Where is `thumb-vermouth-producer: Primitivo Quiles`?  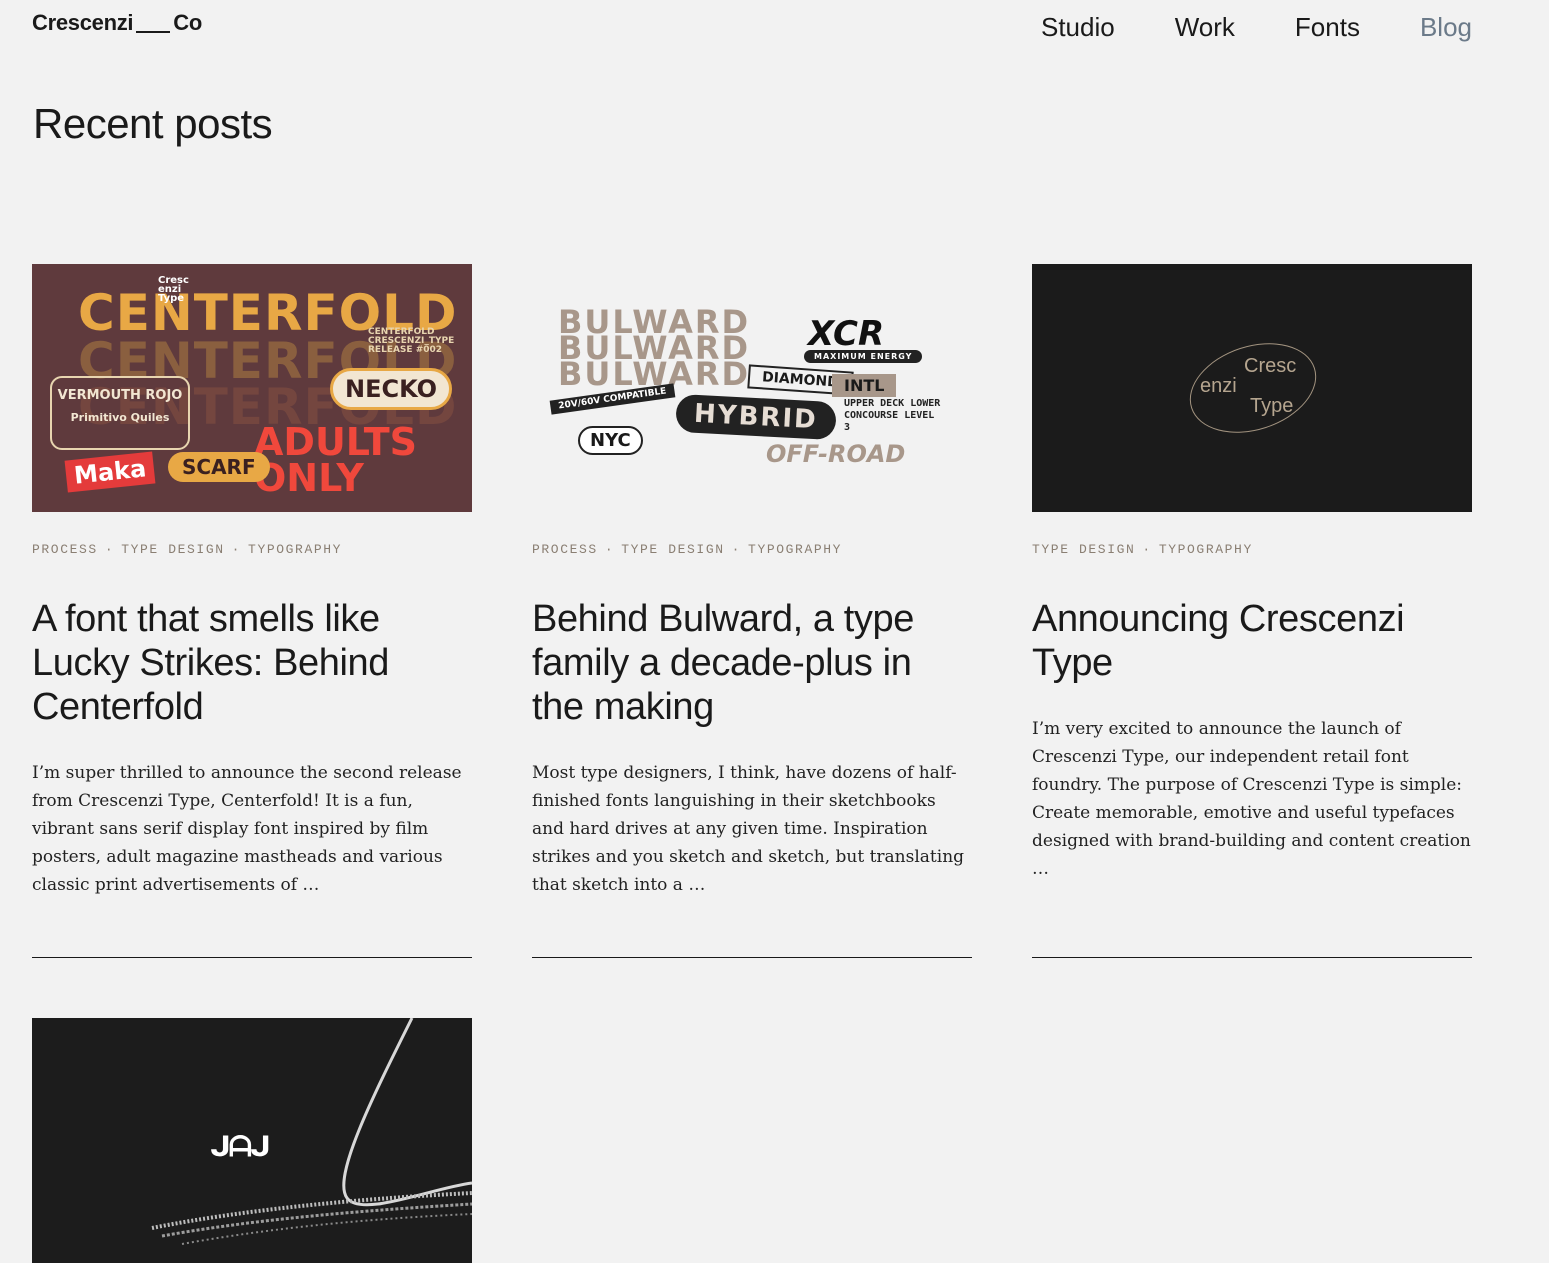
thumb-vermouth-producer: Primitivo Quiles is located at coordinates (120, 417).